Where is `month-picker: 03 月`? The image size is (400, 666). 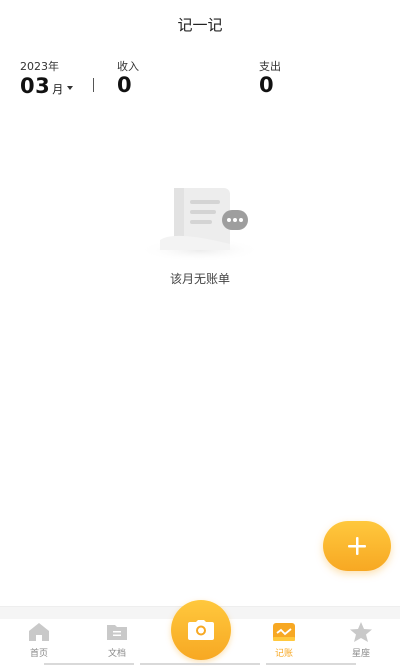
month-picker: 03 月 is located at coordinates (47, 88).